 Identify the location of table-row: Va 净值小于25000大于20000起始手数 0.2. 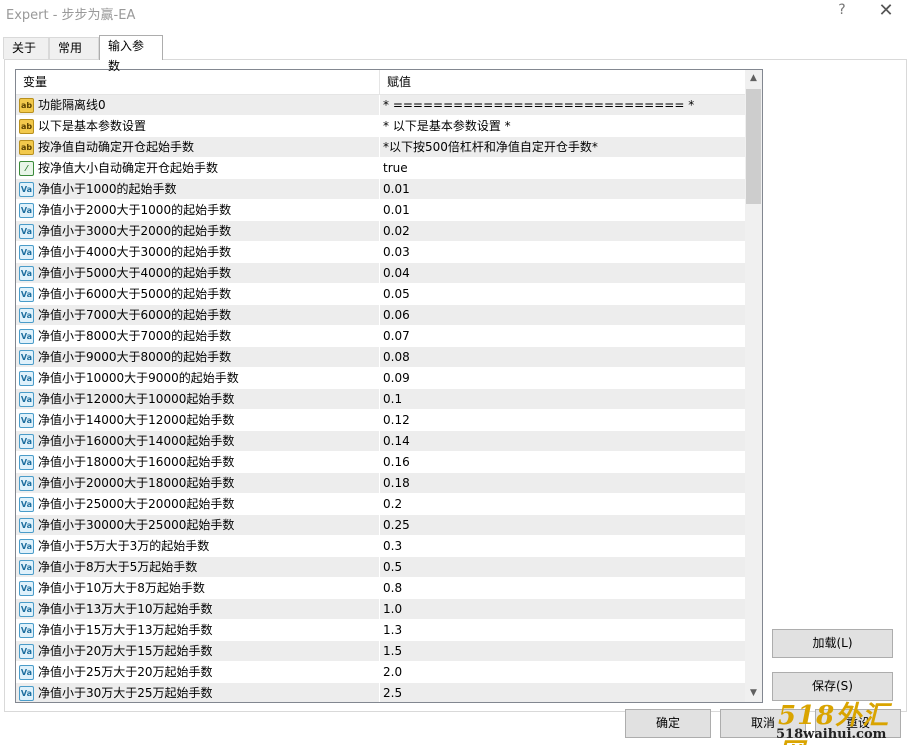
(380, 504).